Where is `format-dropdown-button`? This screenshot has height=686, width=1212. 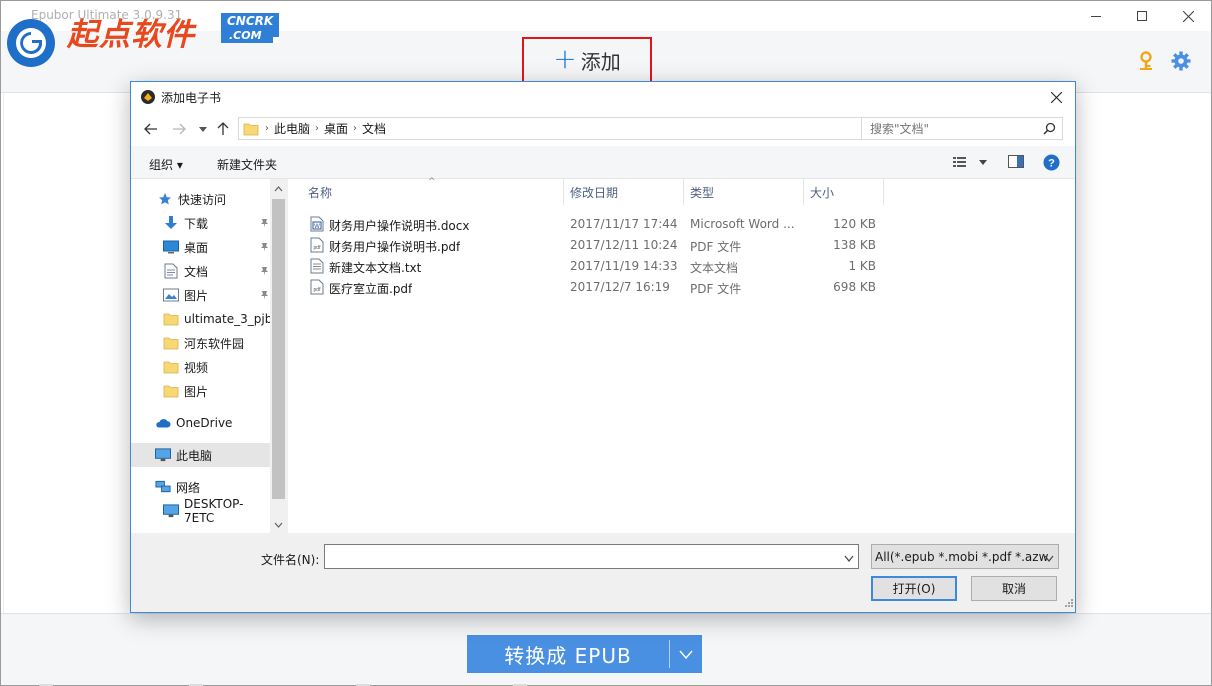 format-dropdown-button is located at coordinates (686, 654).